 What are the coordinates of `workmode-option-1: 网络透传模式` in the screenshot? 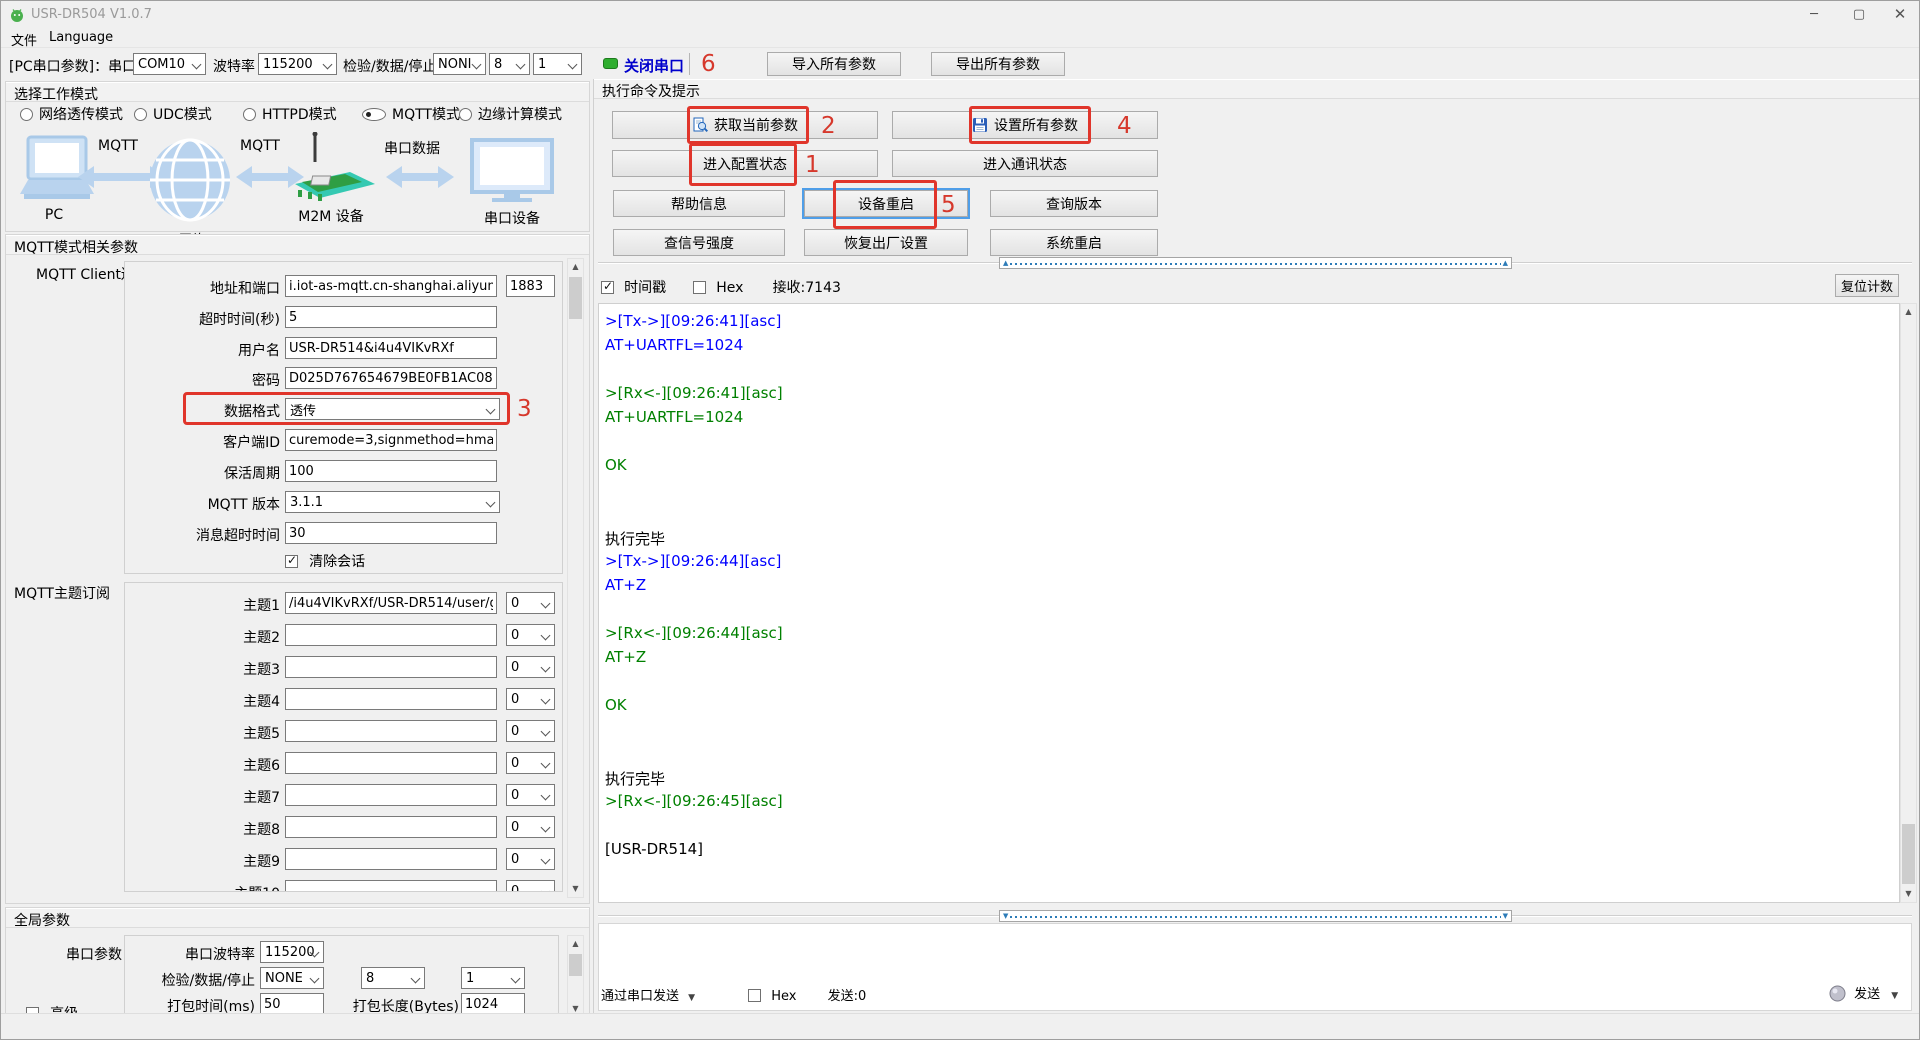 It's located at (71, 114).